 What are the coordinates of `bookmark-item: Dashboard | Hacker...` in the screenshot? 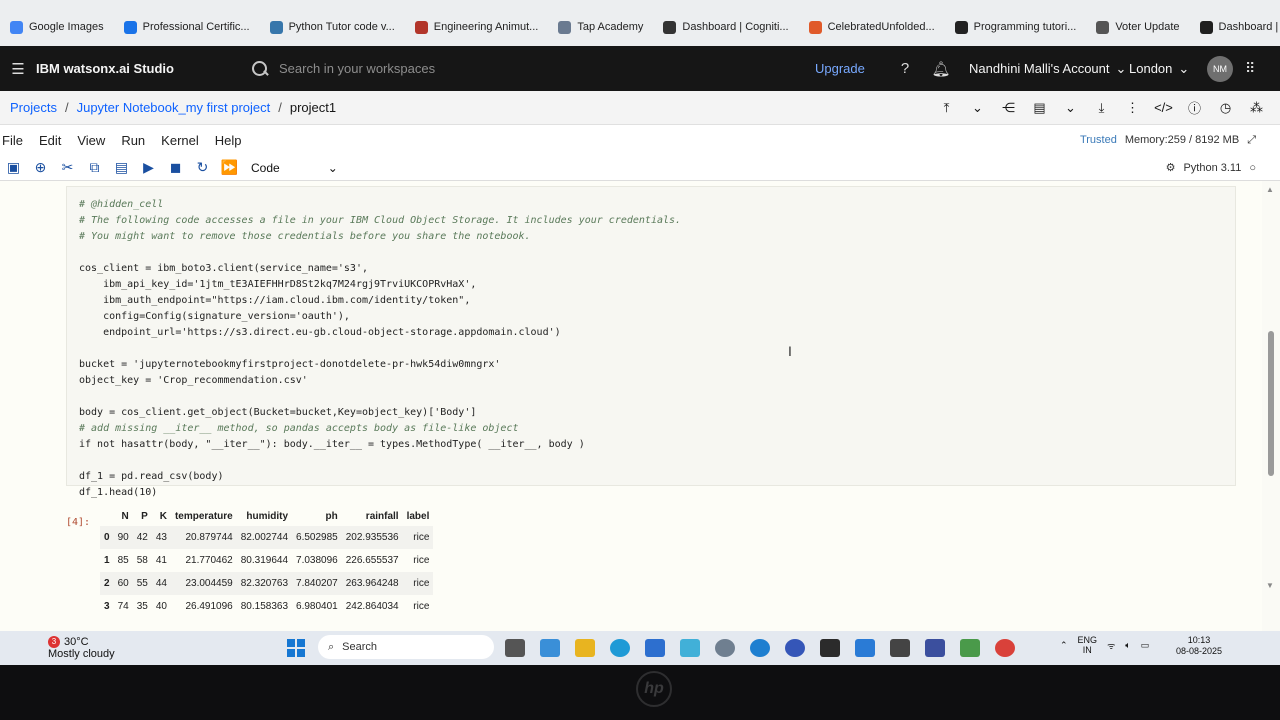 It's located at (1235, 27).